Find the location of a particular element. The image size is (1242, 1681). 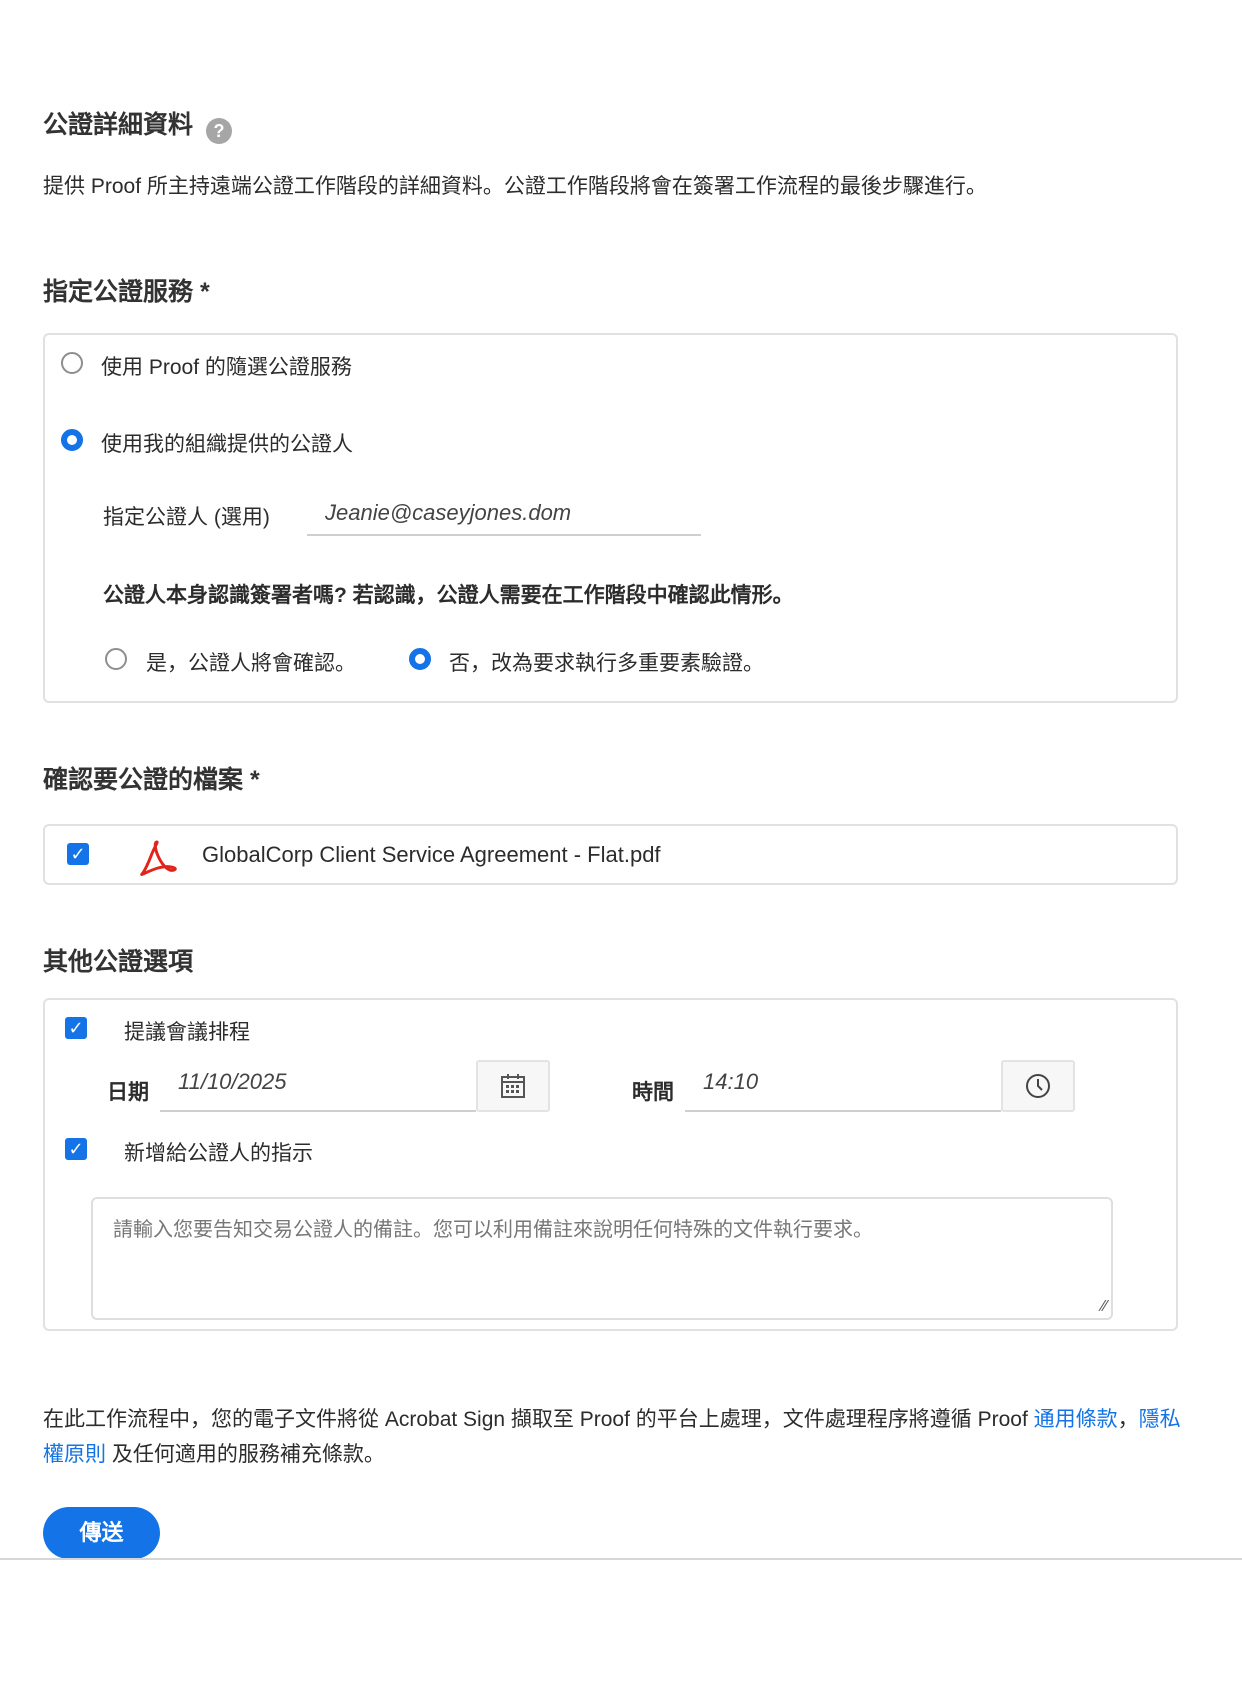

calendar-button is located at coordinates (513, 1086).